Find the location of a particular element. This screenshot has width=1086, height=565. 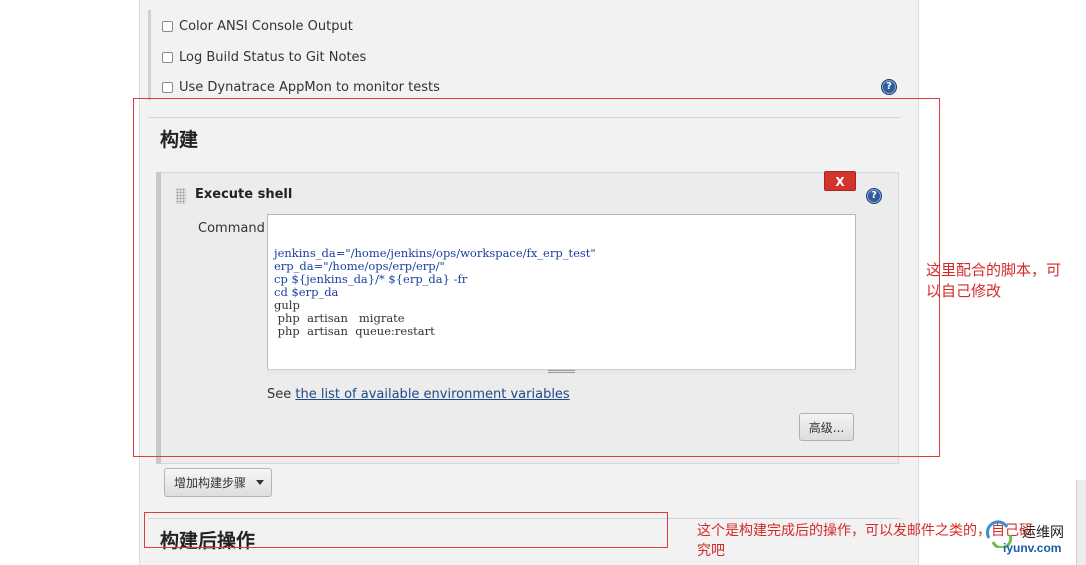

option-color-ansi: Color ANSI Console Output is located at coordinates (257, 26).